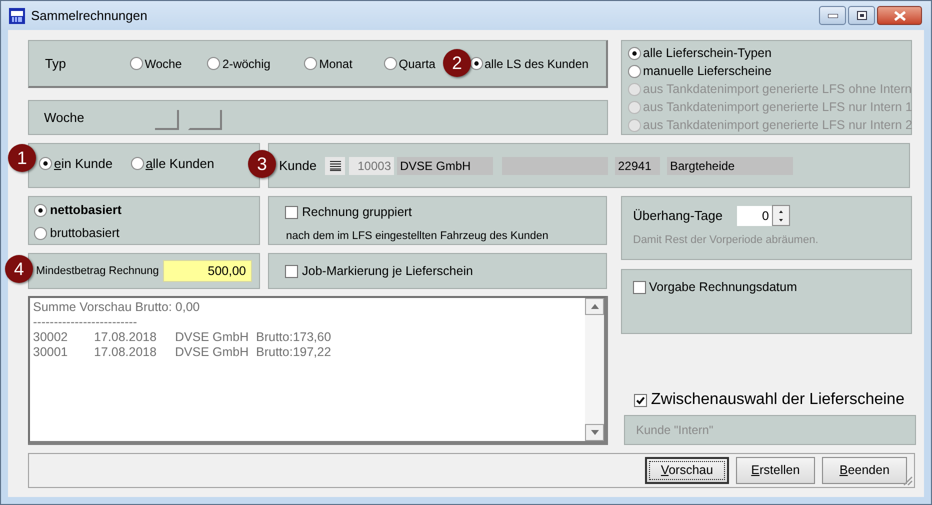  What do you see at coordinates (730, 165) in the screenshot?
I see `city-field: Bargteheide` at bounding box center [730, 165].